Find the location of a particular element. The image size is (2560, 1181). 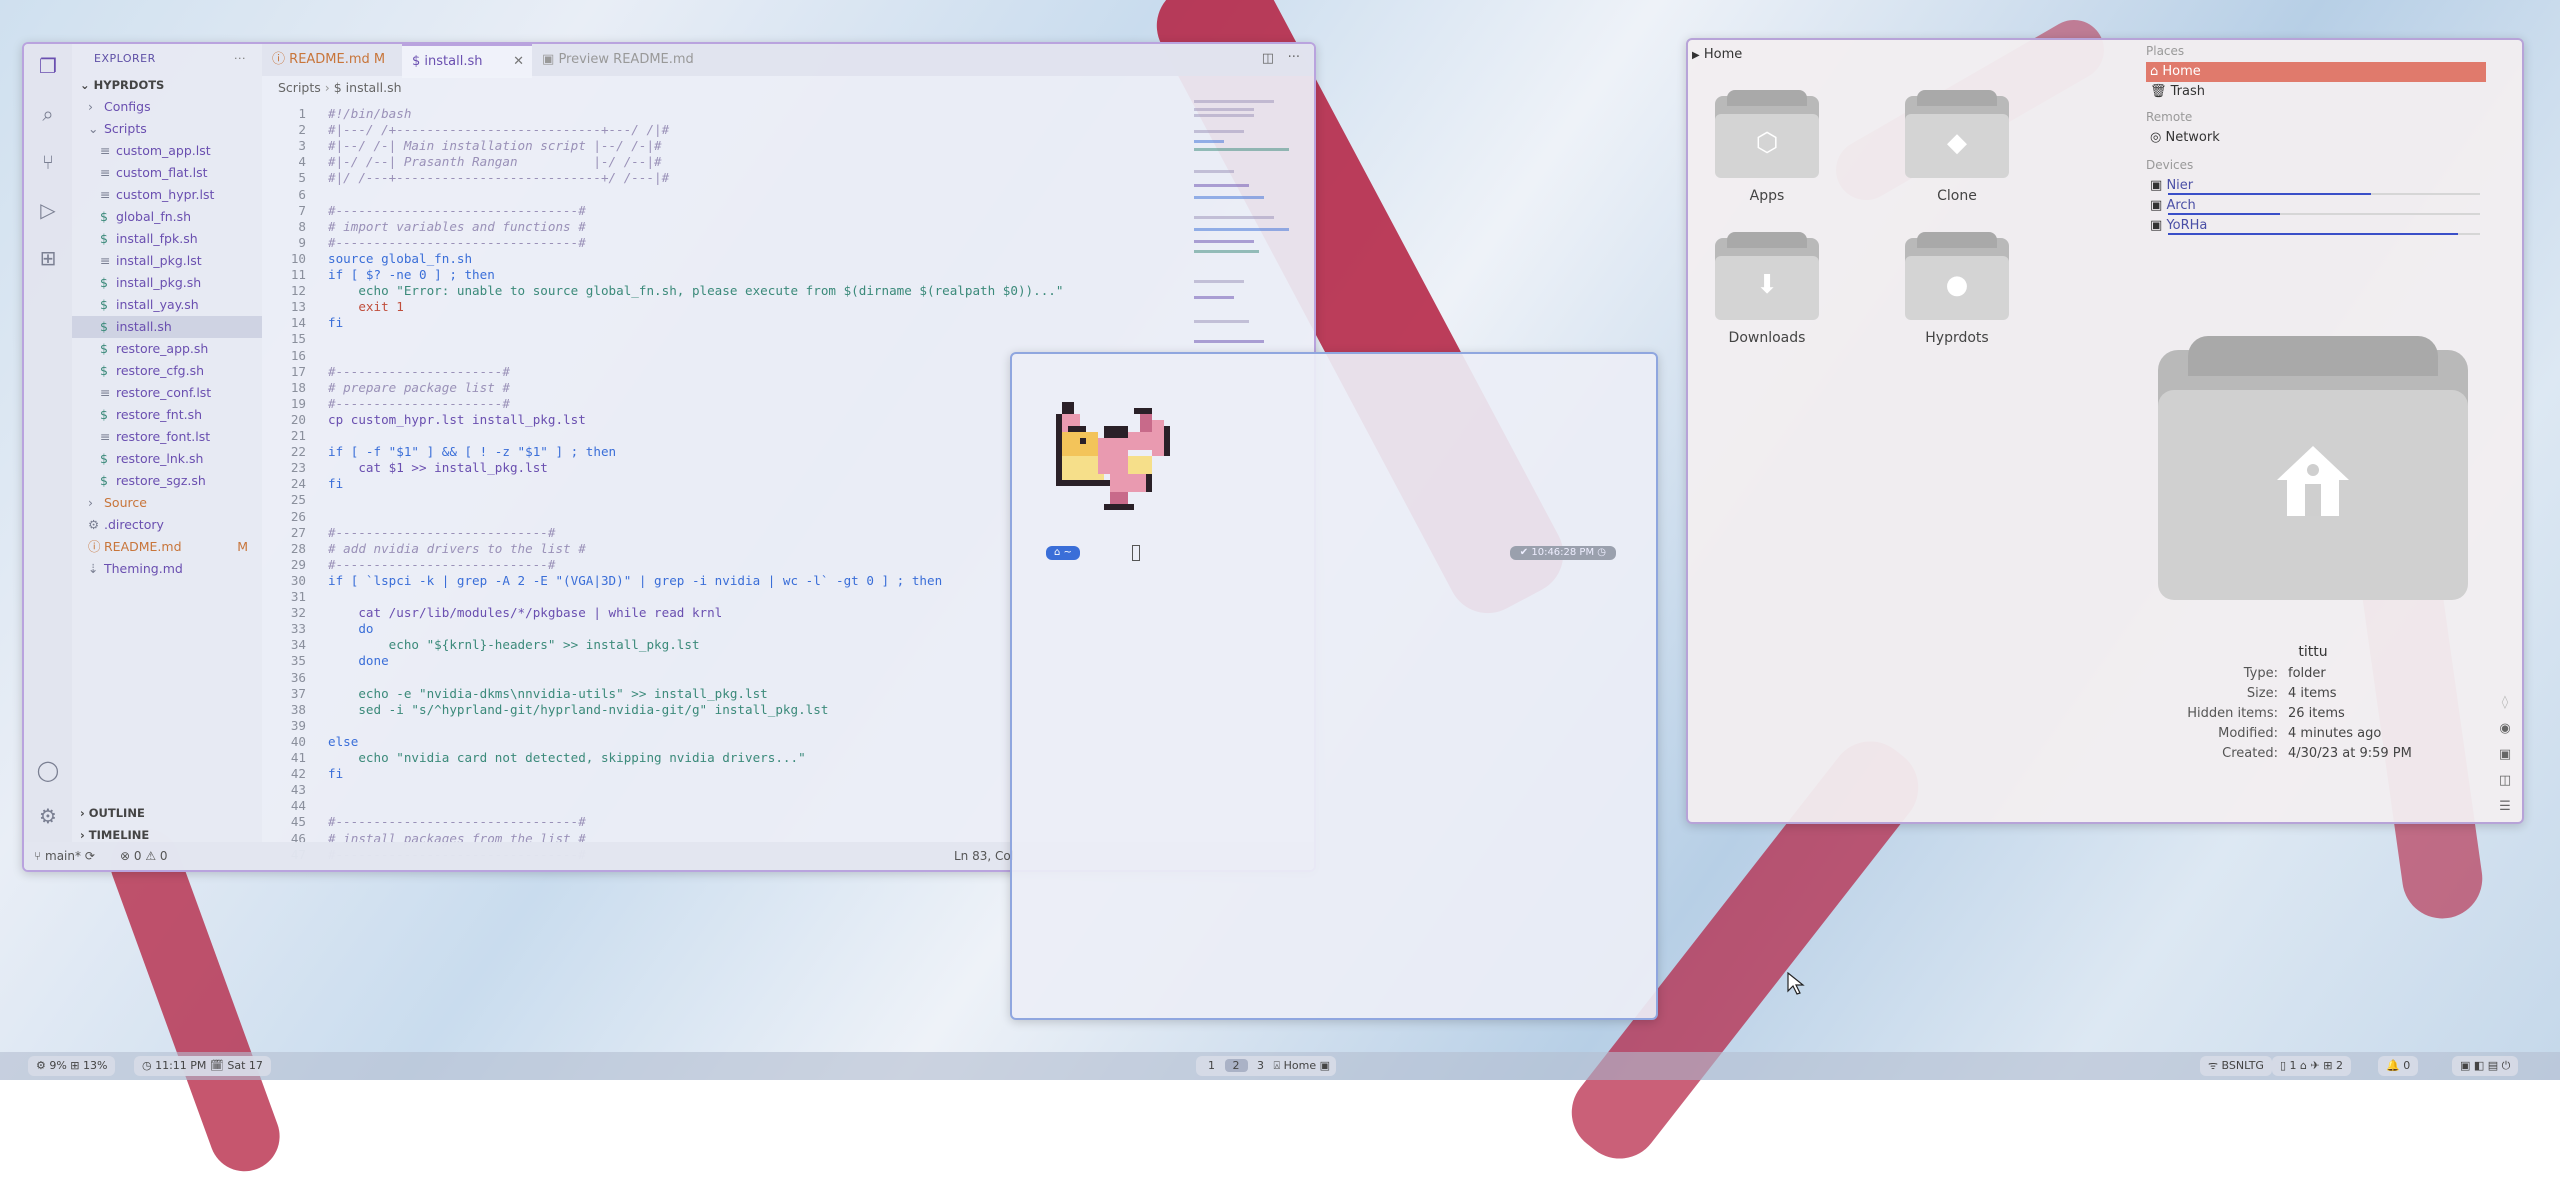

workspace-1: 1 is located at coordinates (1211, 1065).